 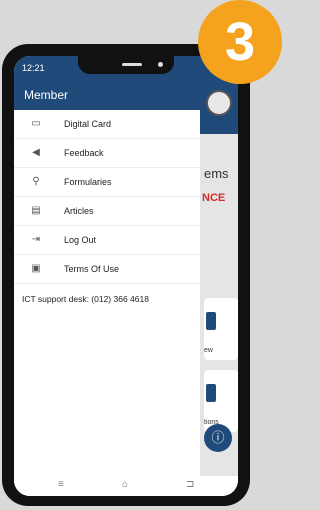 I want to click on background-card: ew, so click(x=221, y=329).